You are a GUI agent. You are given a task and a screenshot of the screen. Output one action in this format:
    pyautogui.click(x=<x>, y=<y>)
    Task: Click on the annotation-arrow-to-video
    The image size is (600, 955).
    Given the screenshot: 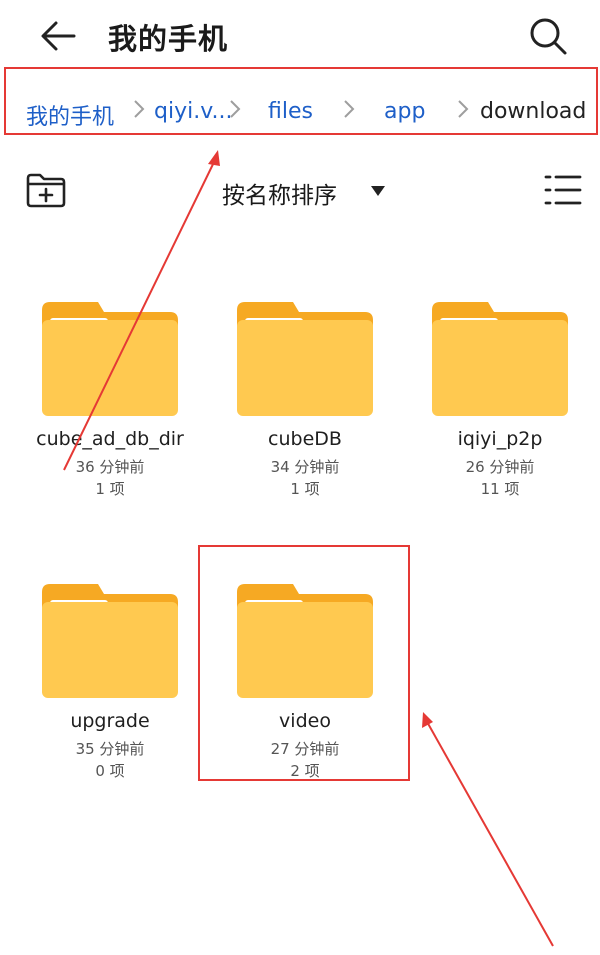 What is the action you would take?
    pyautogui.click(x=488, y=829)
    